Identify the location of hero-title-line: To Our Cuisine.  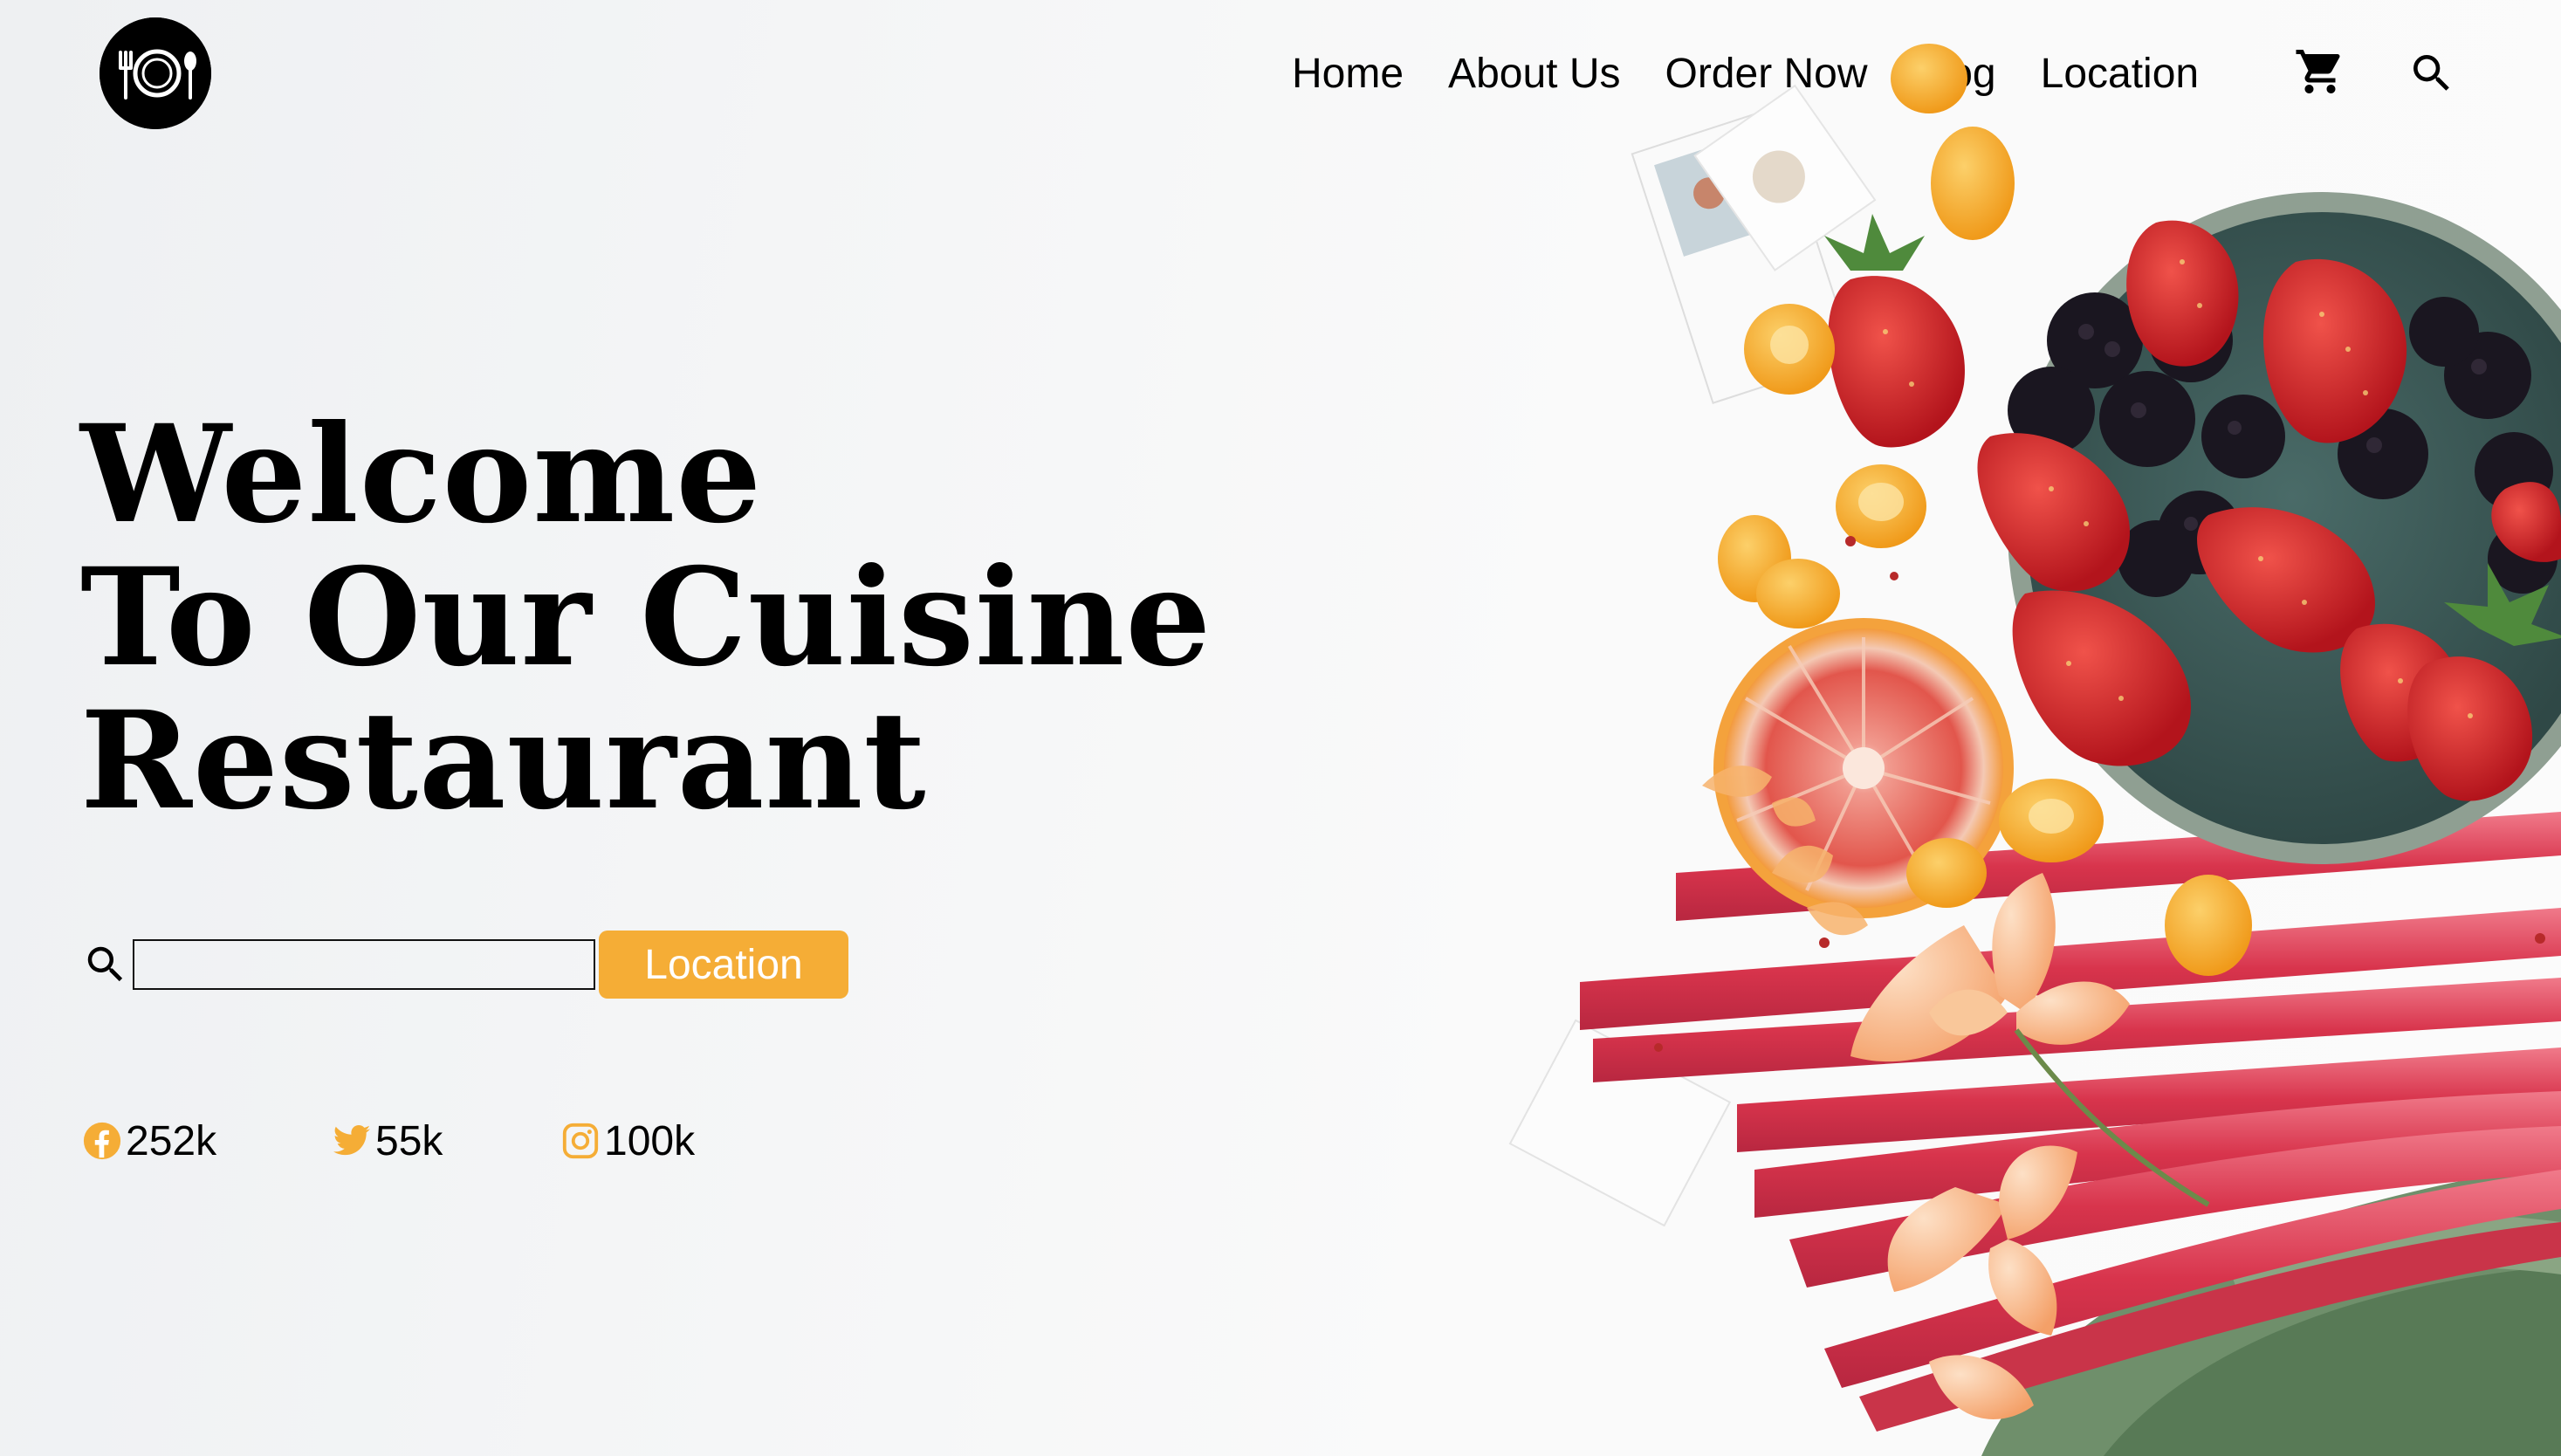
(646, 618).